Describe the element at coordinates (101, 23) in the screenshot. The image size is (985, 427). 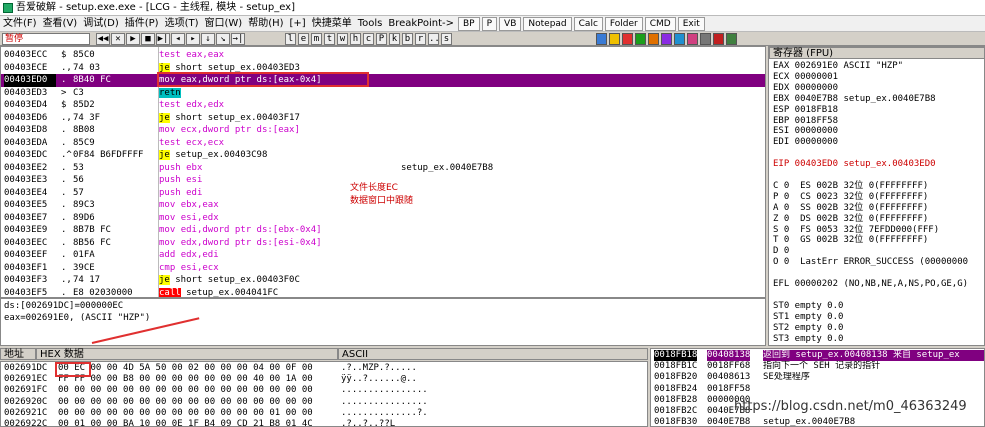
I see `menu-item-2: 调试(D)` at that location.